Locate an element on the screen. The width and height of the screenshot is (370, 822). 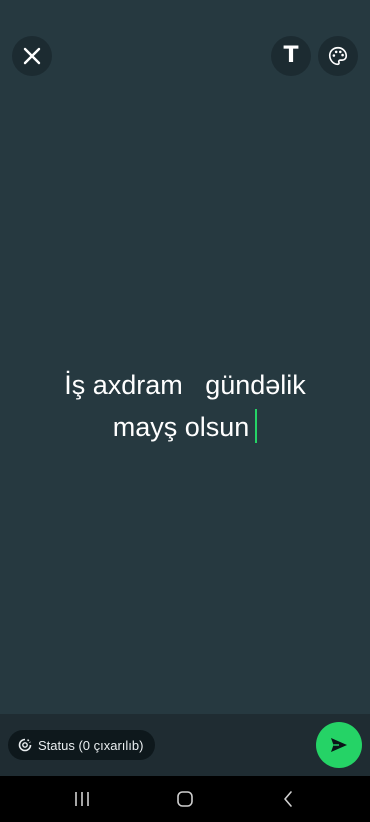
status-text-content: İş axdram gündəlik mayş olsun is located at coordinates (185, 406).